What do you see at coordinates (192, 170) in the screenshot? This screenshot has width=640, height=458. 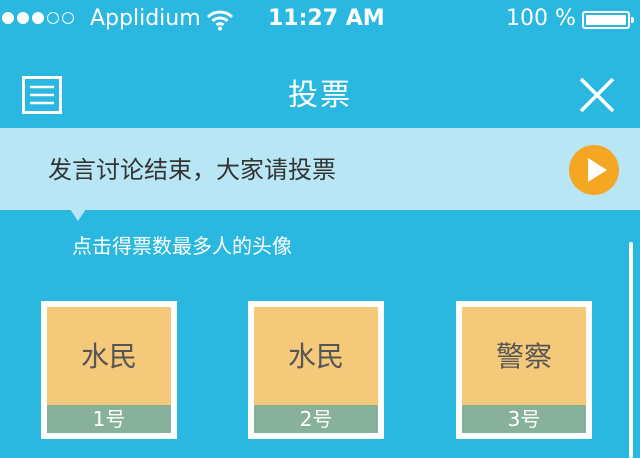 I see `banner-text: 发言讨论结束，大家请投票` at bounding box center [192, 170].